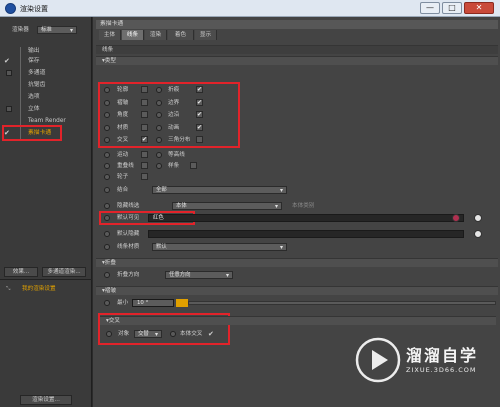 The height and width of the screenshot is (407, 500). Describe the element at coordinates (36, 85) in the screenshot. I see `sidebar-item-antialiasing: 抗锯齿` at that location.